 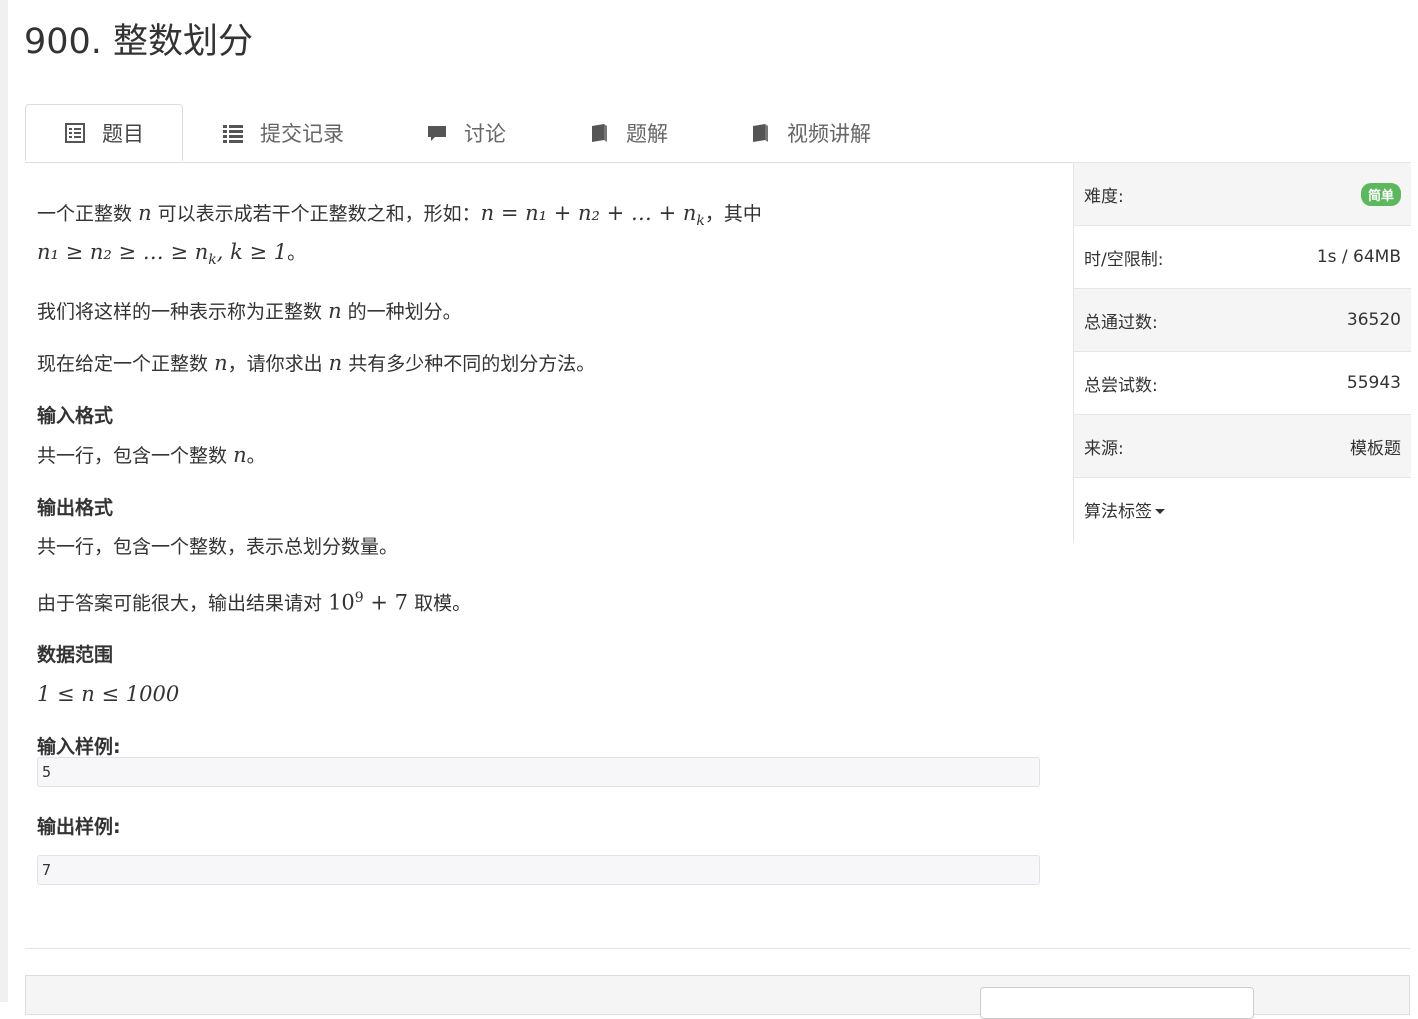 What do you see at coordinates (717, 948) in the screenshot?
I see `section-divider` at bounding box center [717, 948].